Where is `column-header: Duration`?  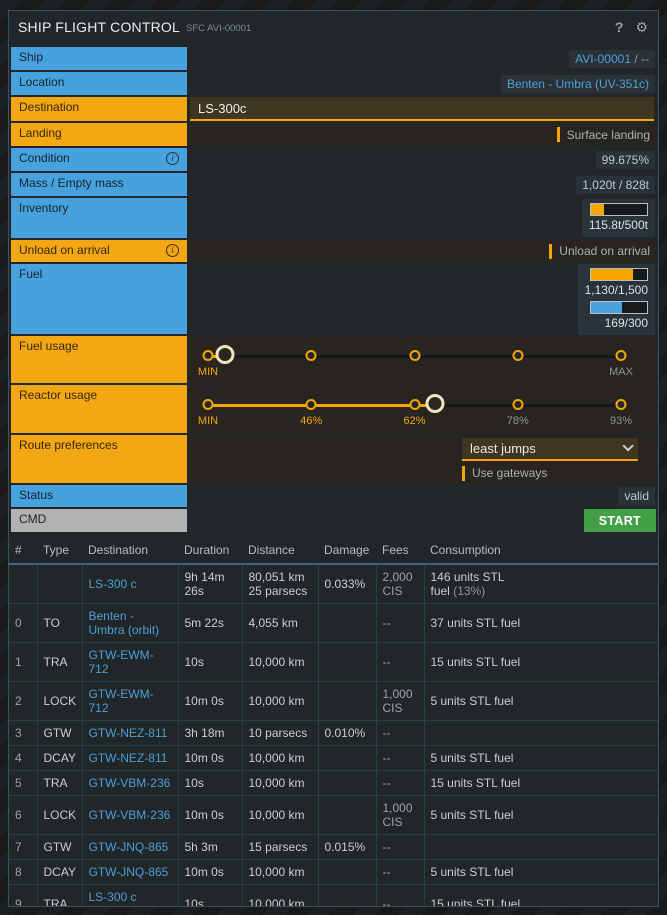 column-header: Duration is located at coordinates (210, 551).